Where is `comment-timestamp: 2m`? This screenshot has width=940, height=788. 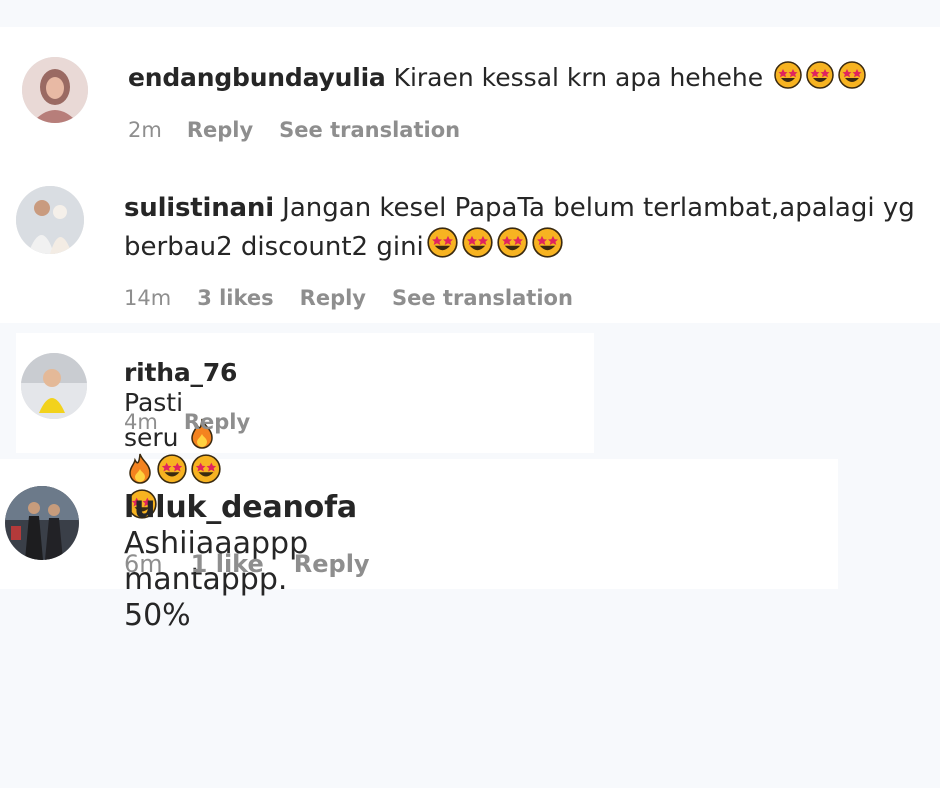 comment-timestamp: 2m is located at coordinates (145, 130).